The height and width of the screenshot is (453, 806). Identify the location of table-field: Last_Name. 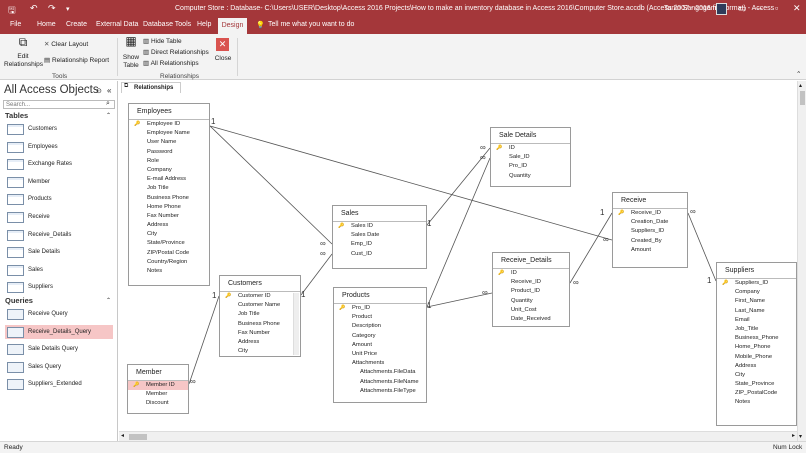
(756, 311).